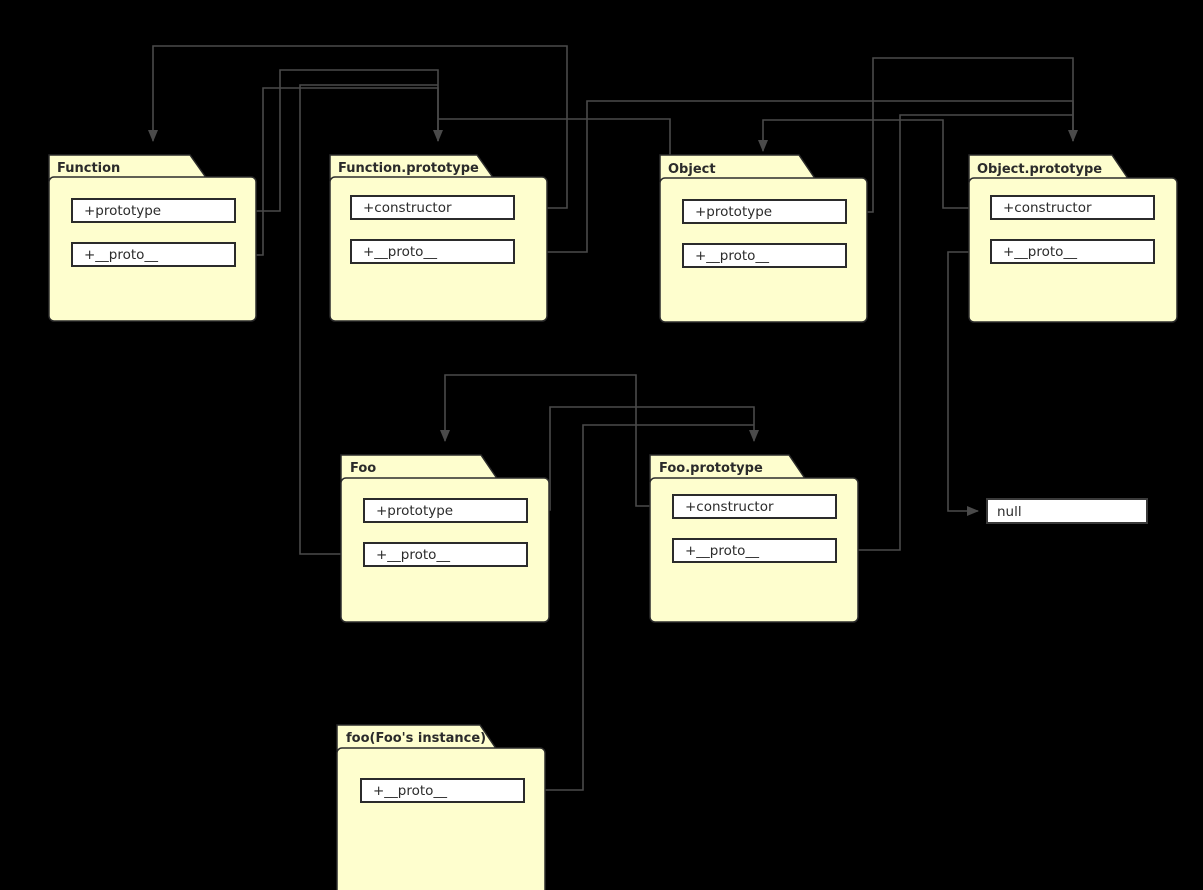  What do you see at coordinates (711, 468) in the screenshot?
I see `node-foo-prototype-title: Foo.prototype` at bounding box center [711, 468].